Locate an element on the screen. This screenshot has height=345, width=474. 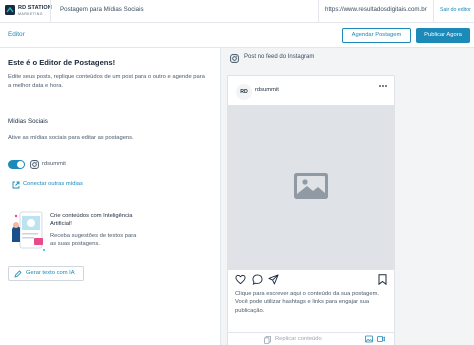
ai-edit-icon is located at coordinates (18, 274).